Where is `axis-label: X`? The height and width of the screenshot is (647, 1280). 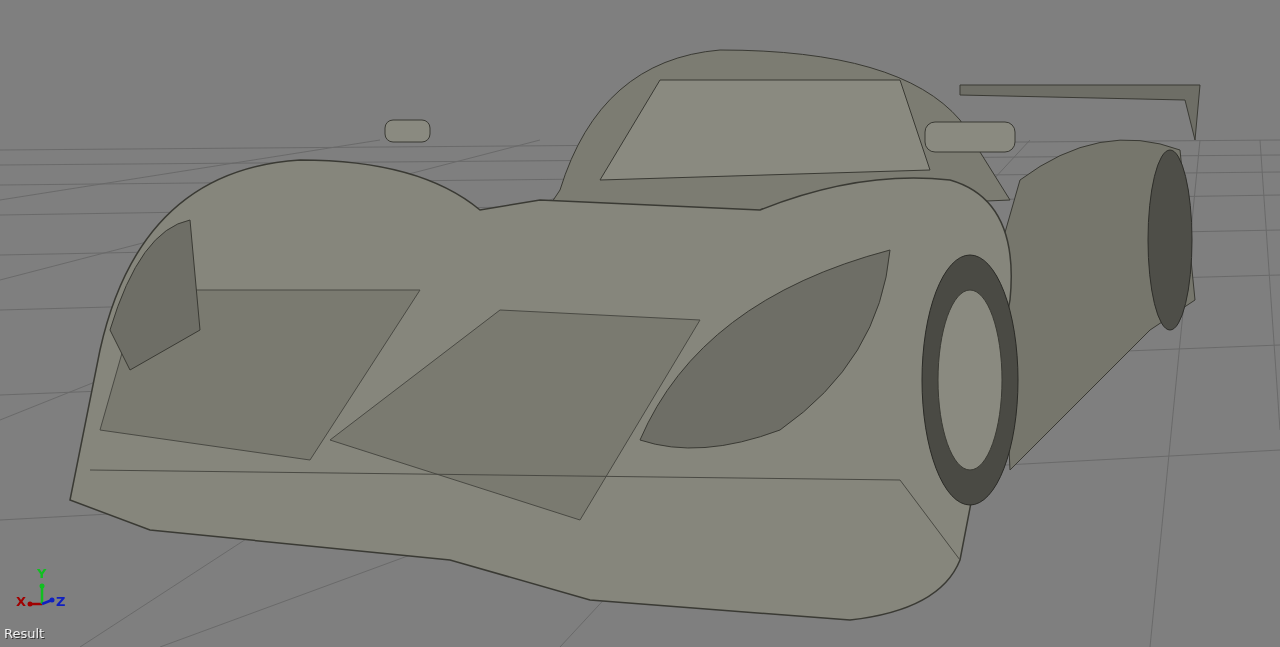 axis-label: X is located at coordinates (21, 601).